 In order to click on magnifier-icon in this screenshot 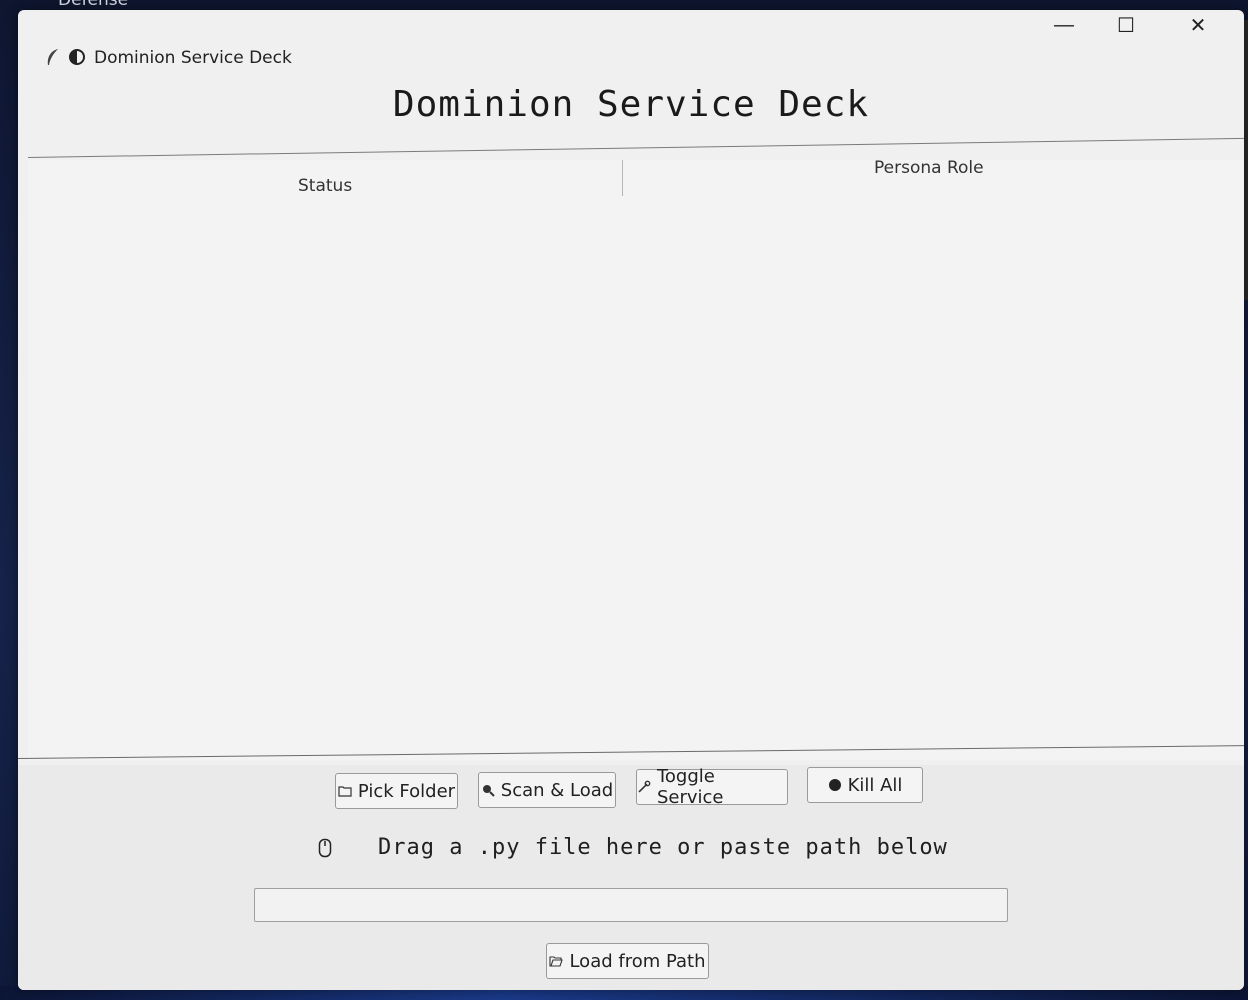, I will do `click(488, 791)`.